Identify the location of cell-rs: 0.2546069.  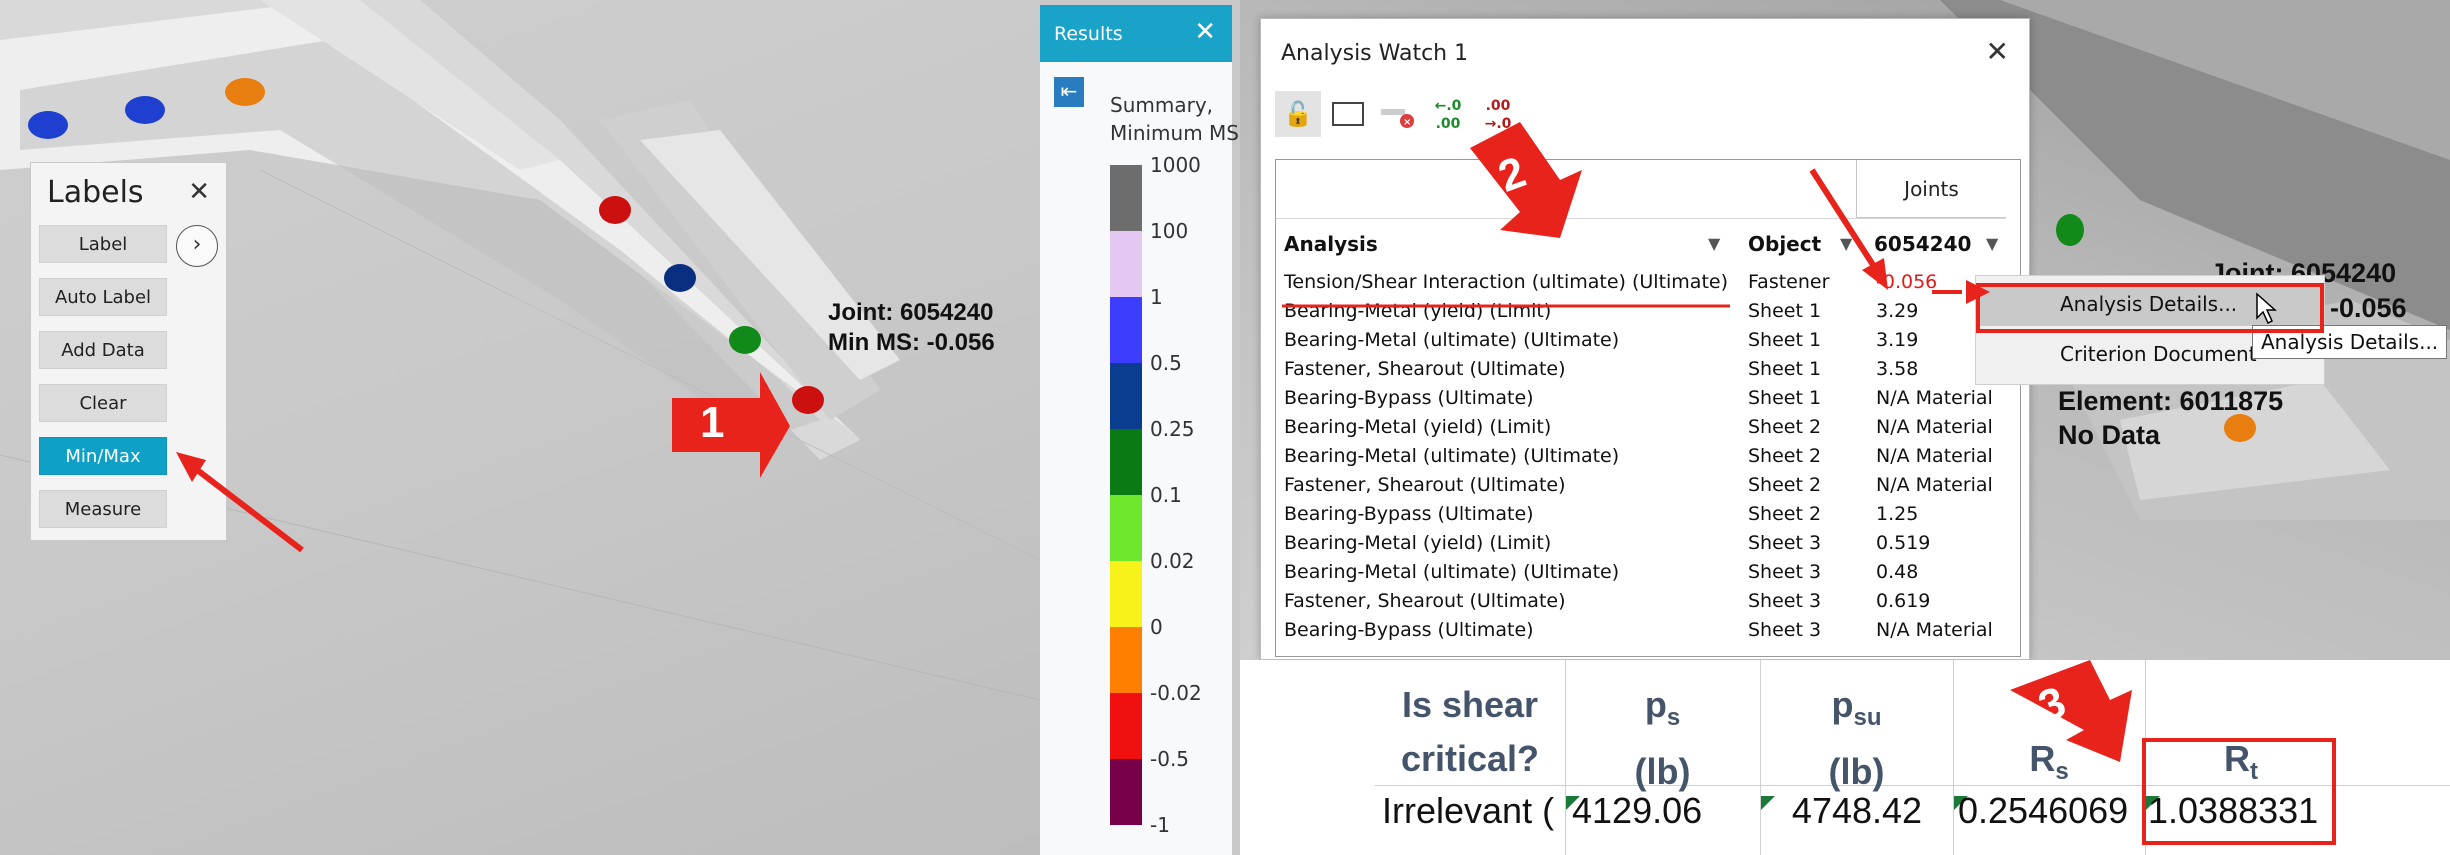
(2043, 811).